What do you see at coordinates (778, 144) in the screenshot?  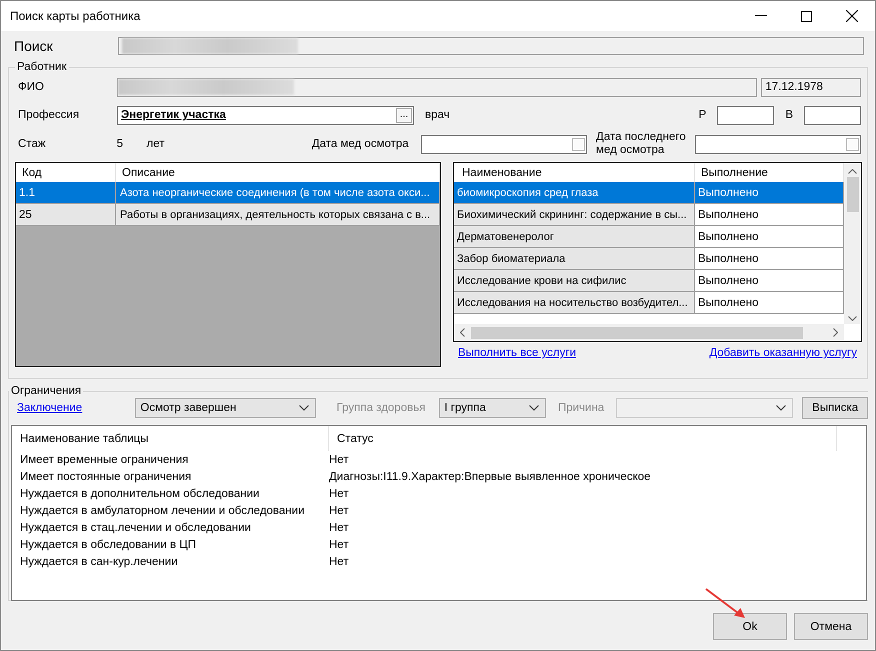 I see `last-exam-date-field` at bounding box center [778, 144].